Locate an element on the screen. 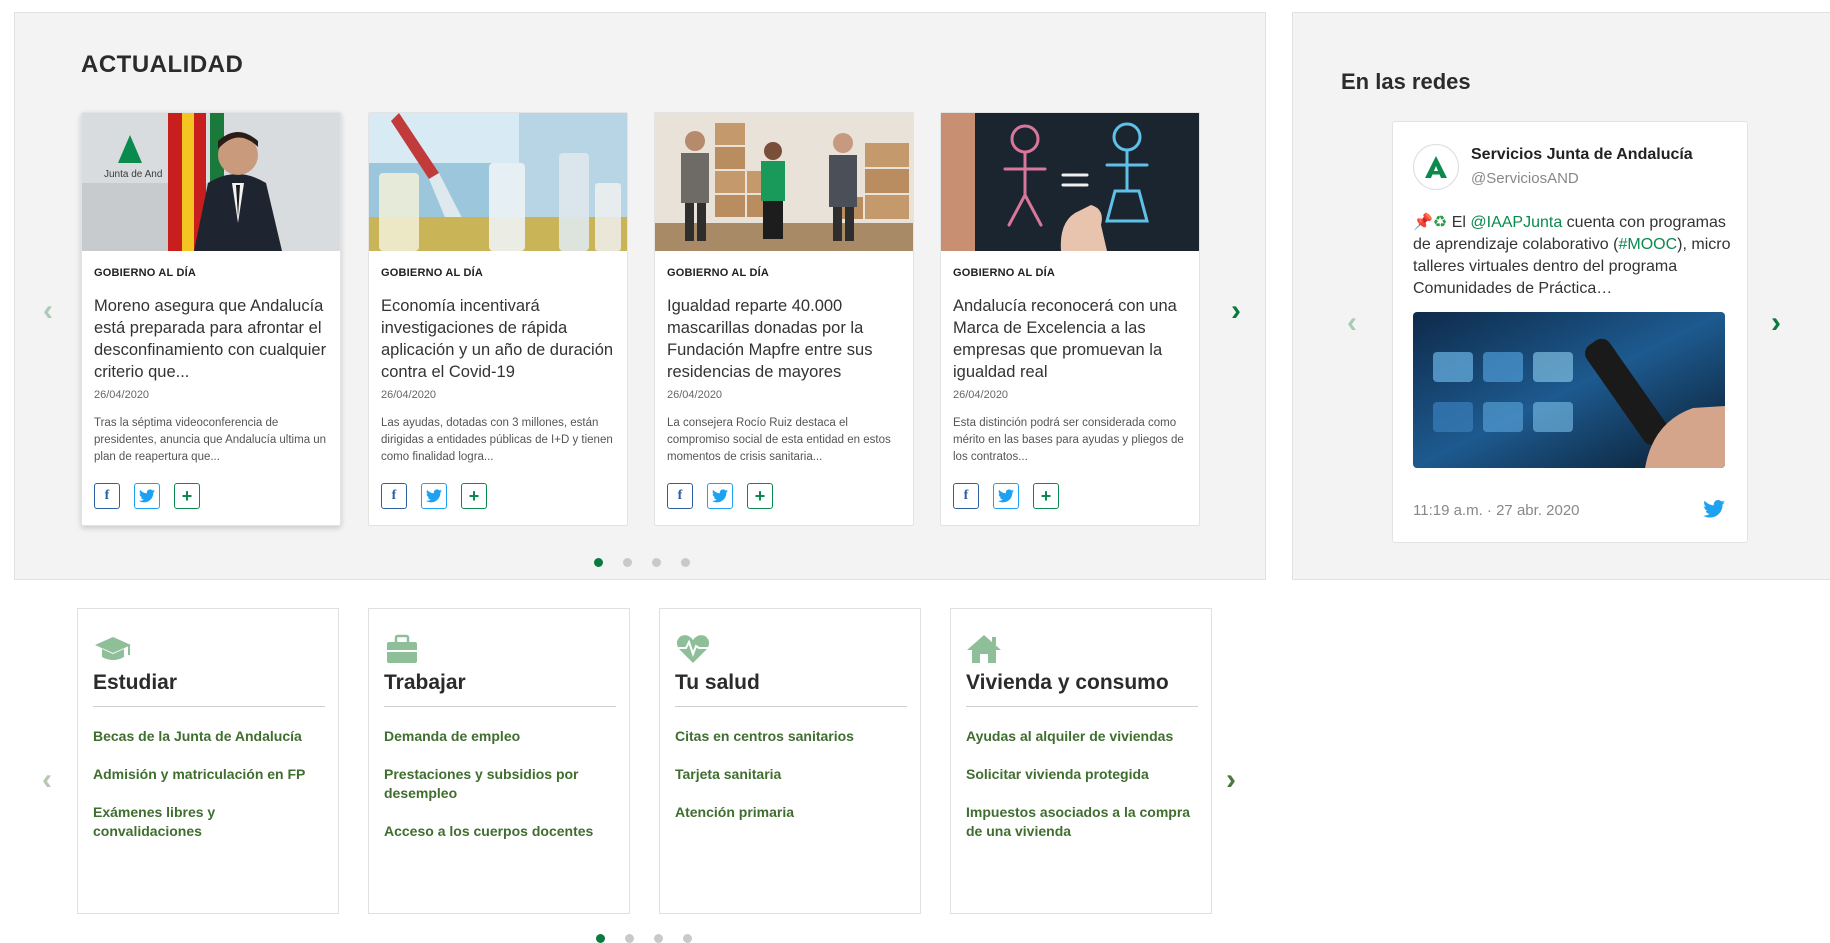 The width and height of the screenshot is (1830, 943). service-link: Citas en centros sanitarios is located at coordinates (791, 736).